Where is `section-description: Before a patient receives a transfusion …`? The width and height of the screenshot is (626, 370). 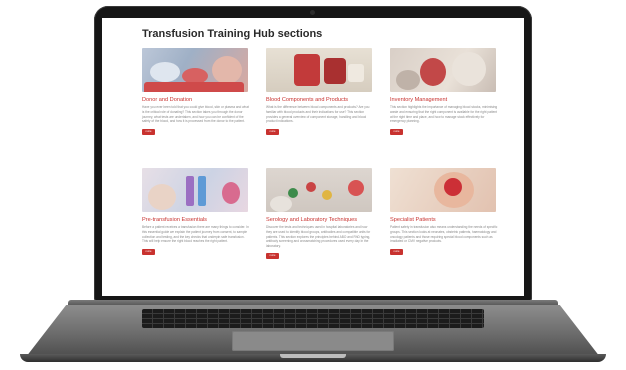
section-description: Before a patient receives a transfusion … is located at coordinates (195, 234).